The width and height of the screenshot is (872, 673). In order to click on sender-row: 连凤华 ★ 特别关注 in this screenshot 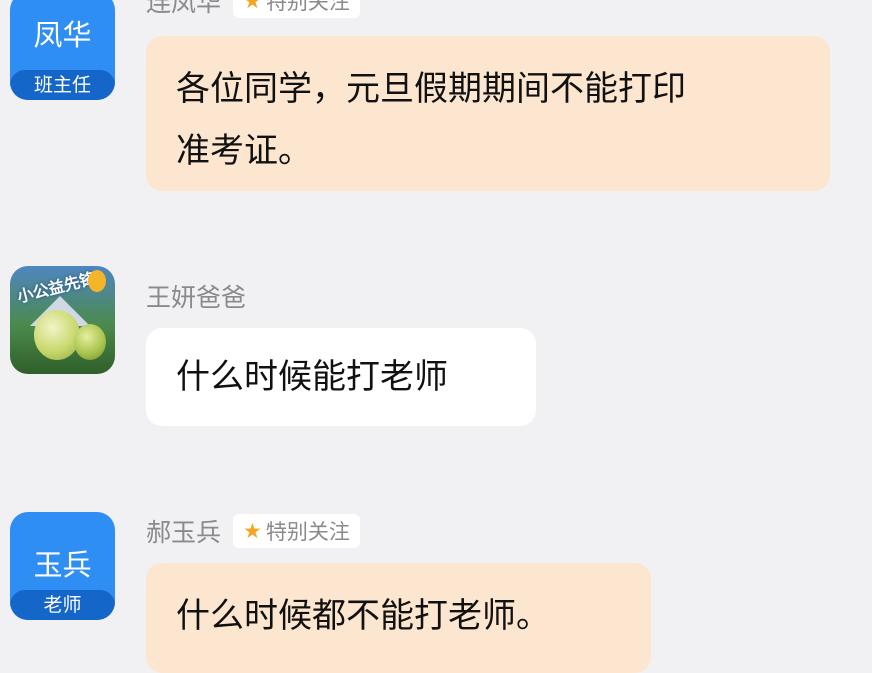, I will do `click(253, 9)`.